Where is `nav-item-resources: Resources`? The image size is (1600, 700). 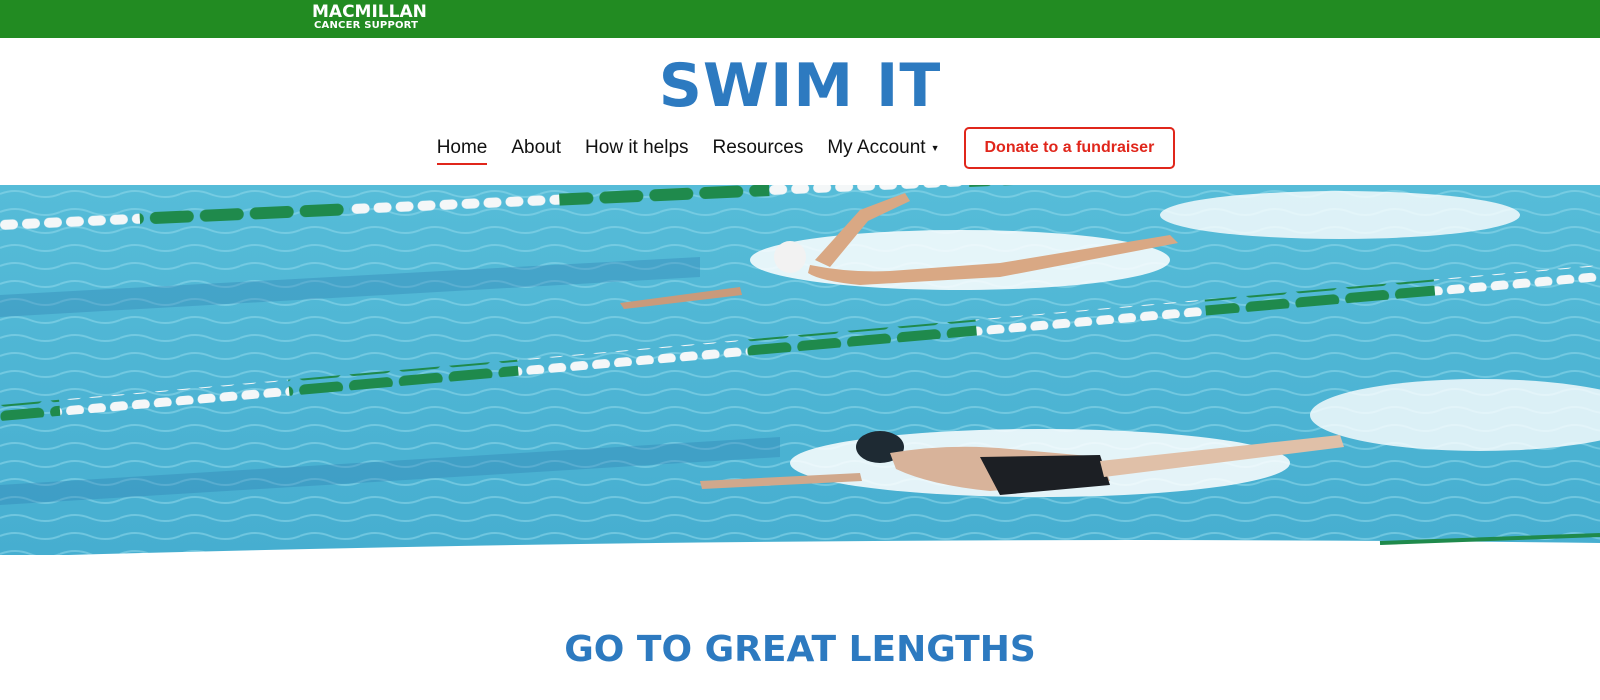
nav-item-resources: Resources is located at coordinates (758, 148).